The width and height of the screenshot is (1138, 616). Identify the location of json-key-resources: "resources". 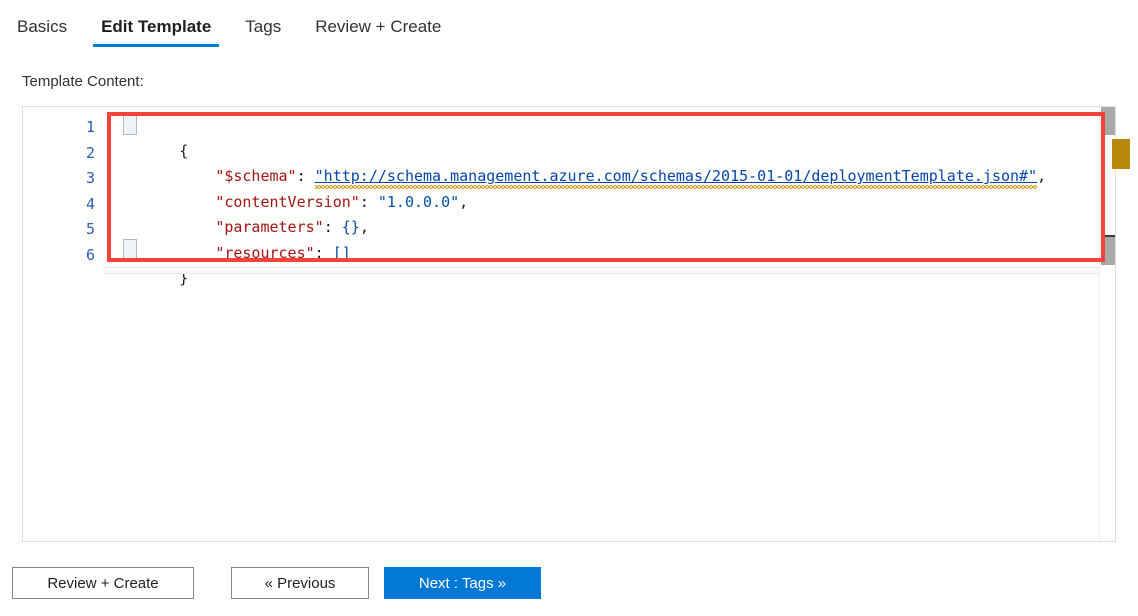
(265, 252).